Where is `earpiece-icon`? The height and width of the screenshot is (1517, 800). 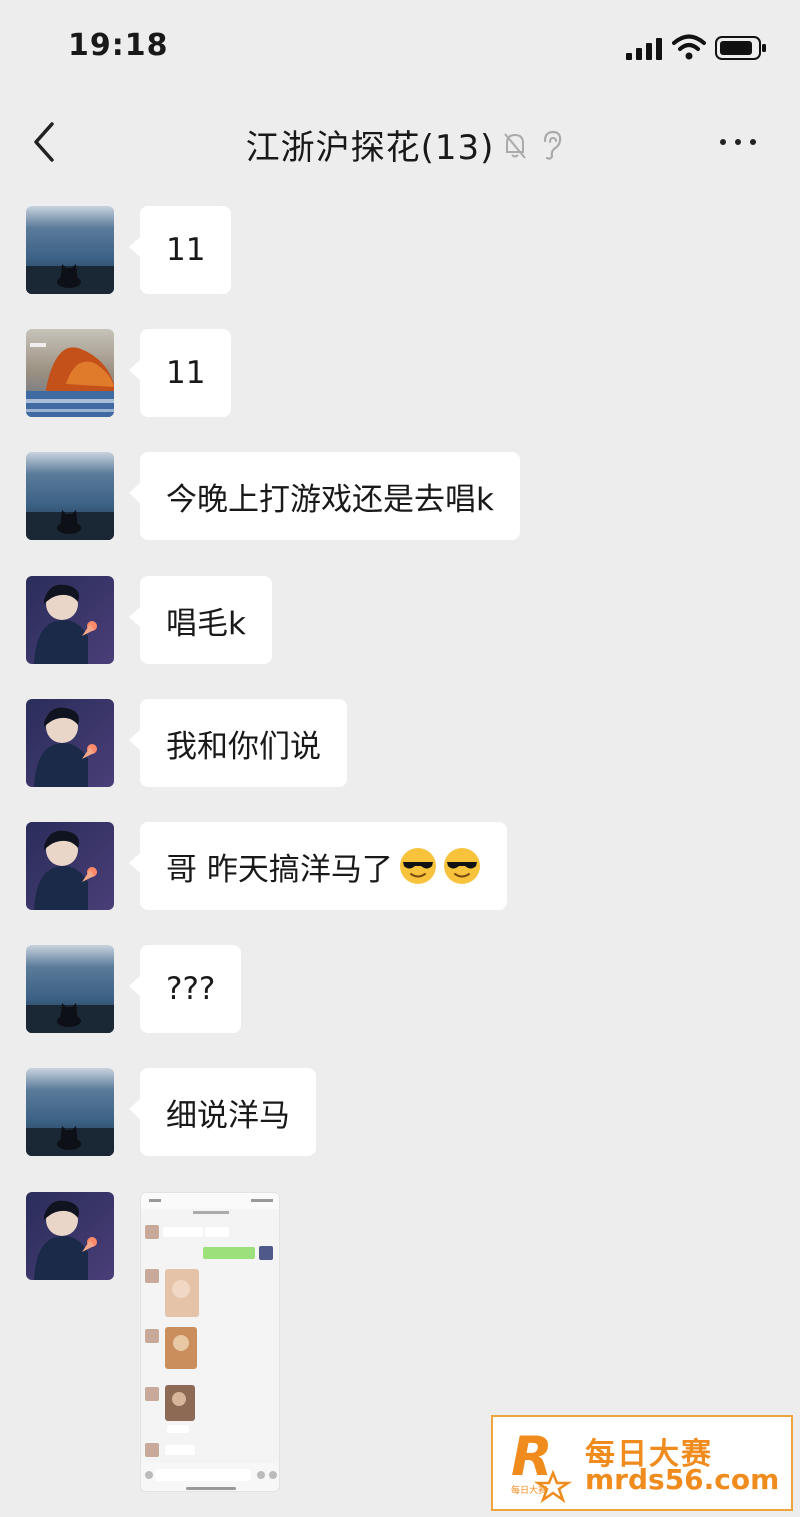 earpiece-icon is located at coordinates (552, 145).